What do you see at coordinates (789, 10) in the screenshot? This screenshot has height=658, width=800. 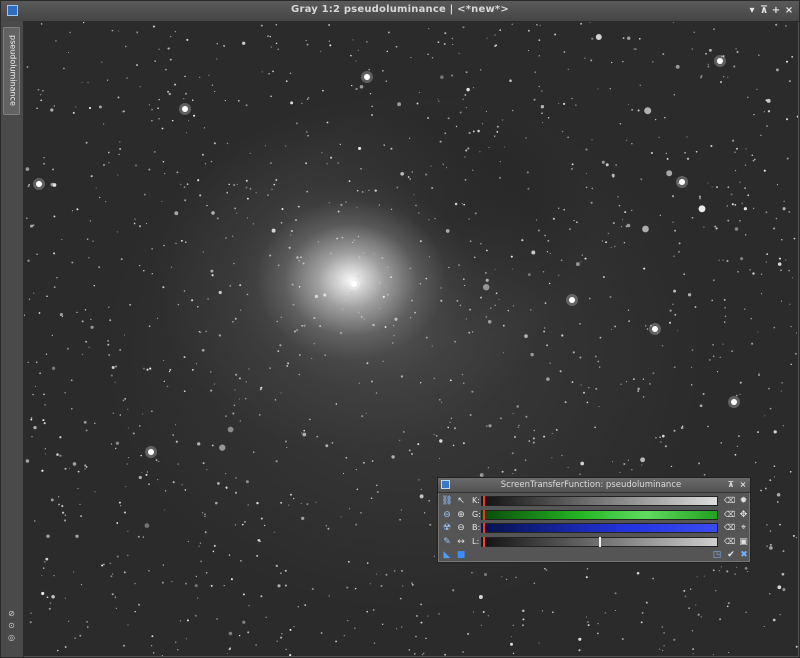 I see `close-button: ×` at bounding box center [789, 10].